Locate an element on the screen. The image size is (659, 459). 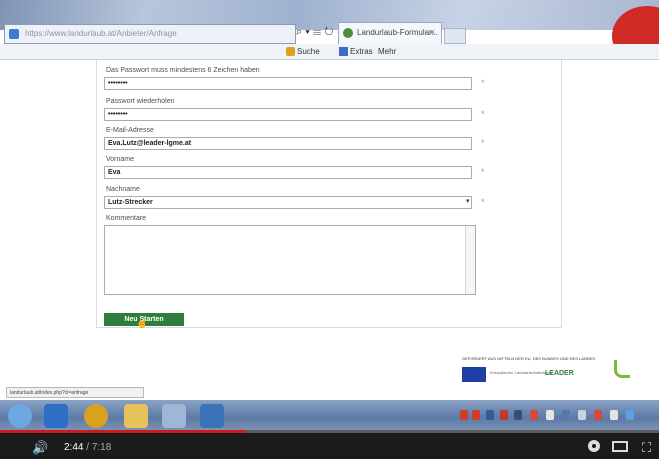
toolbar-suche: Suche is located at coordinates (308, 51).